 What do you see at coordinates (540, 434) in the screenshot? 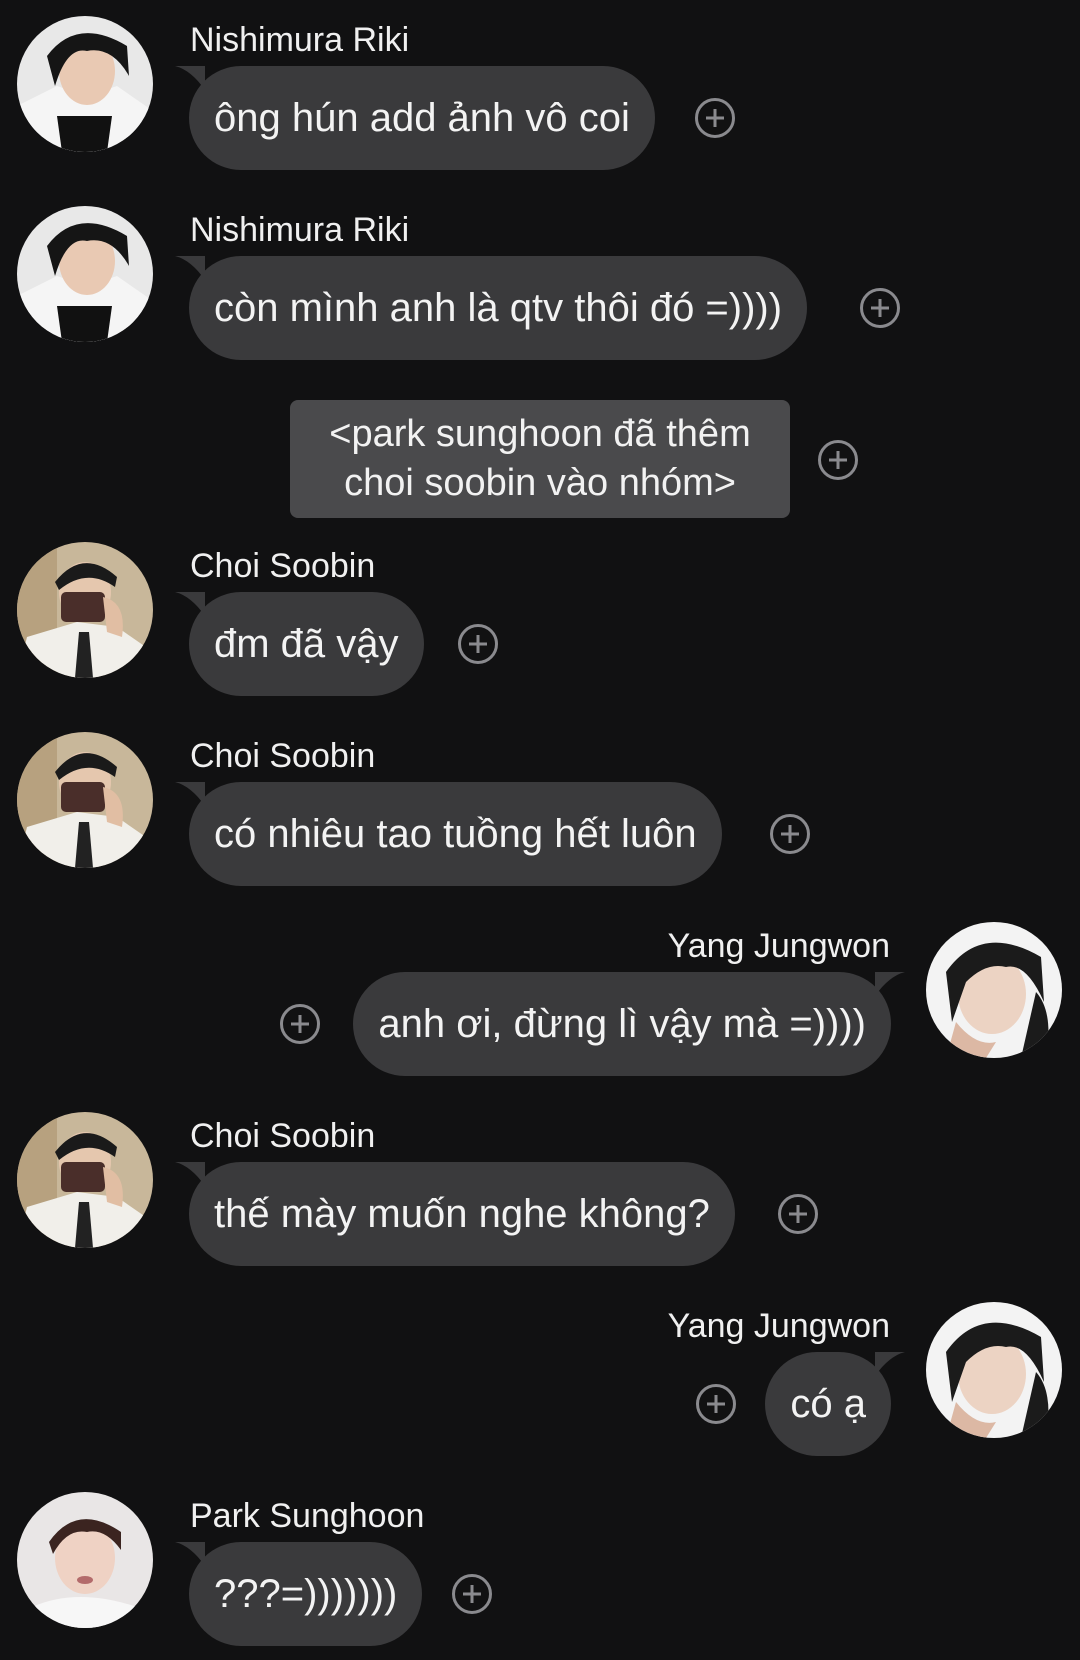
I see `system-message-line: <park sunghoon đã thêm` at bounding box center [540, 434].